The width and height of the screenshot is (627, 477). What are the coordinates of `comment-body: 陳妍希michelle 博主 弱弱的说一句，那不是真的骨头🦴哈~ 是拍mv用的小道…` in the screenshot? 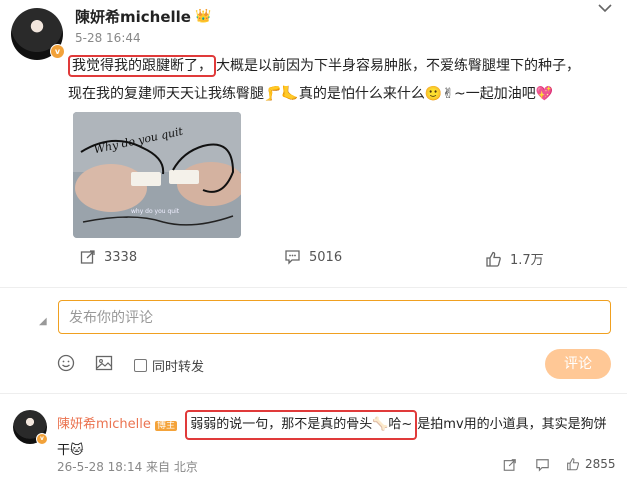 It's located at (337, 436).